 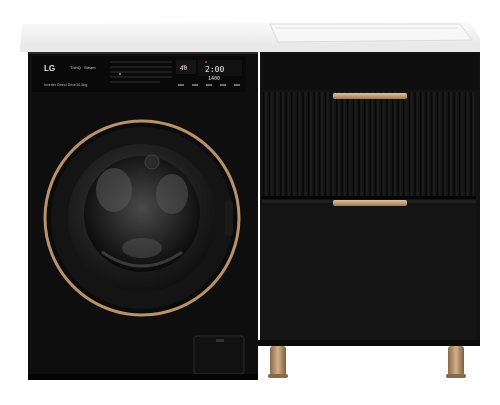 I want to click on door-handle, so click(x=229, y=218).